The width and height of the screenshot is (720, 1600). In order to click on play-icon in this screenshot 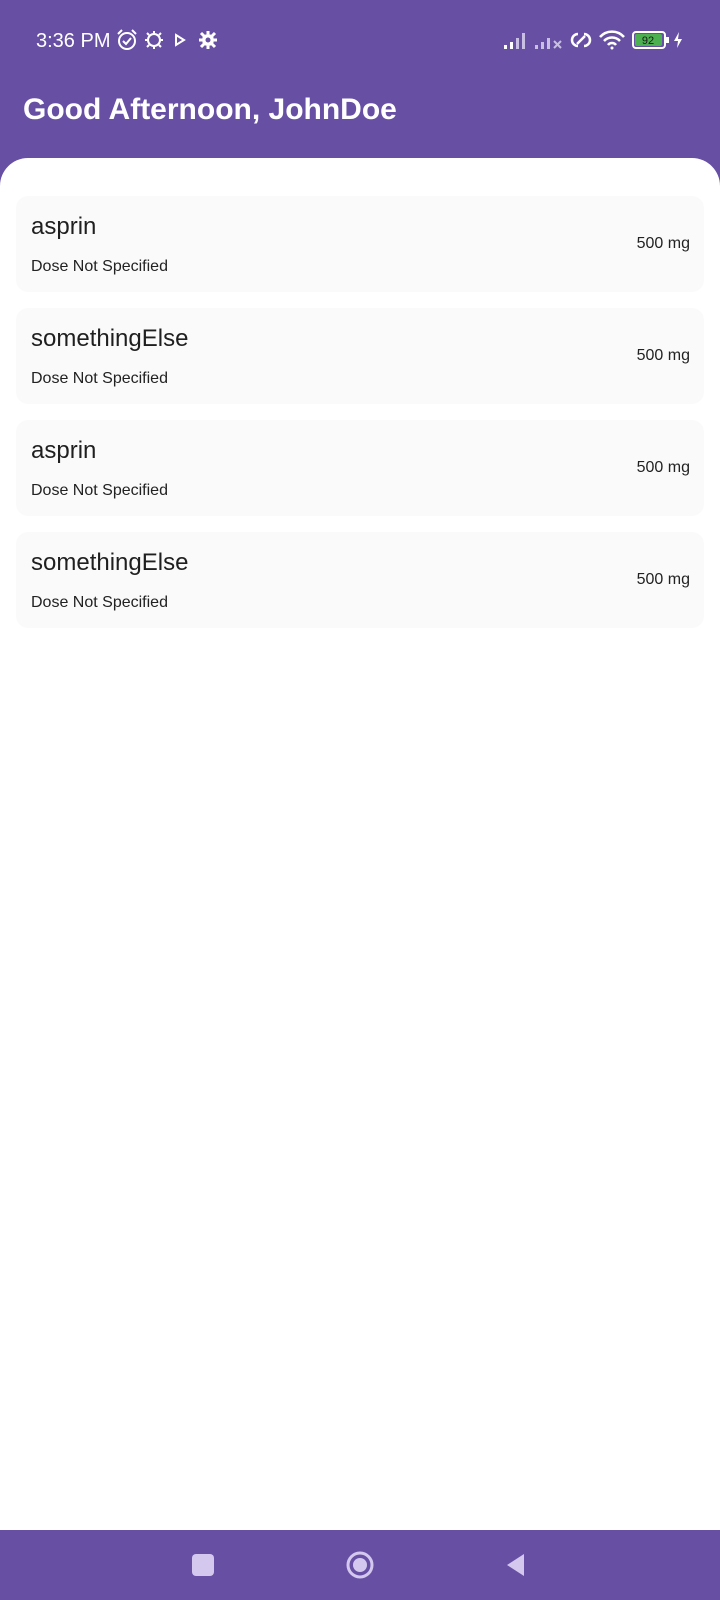, I will do `click(180, 40)`.